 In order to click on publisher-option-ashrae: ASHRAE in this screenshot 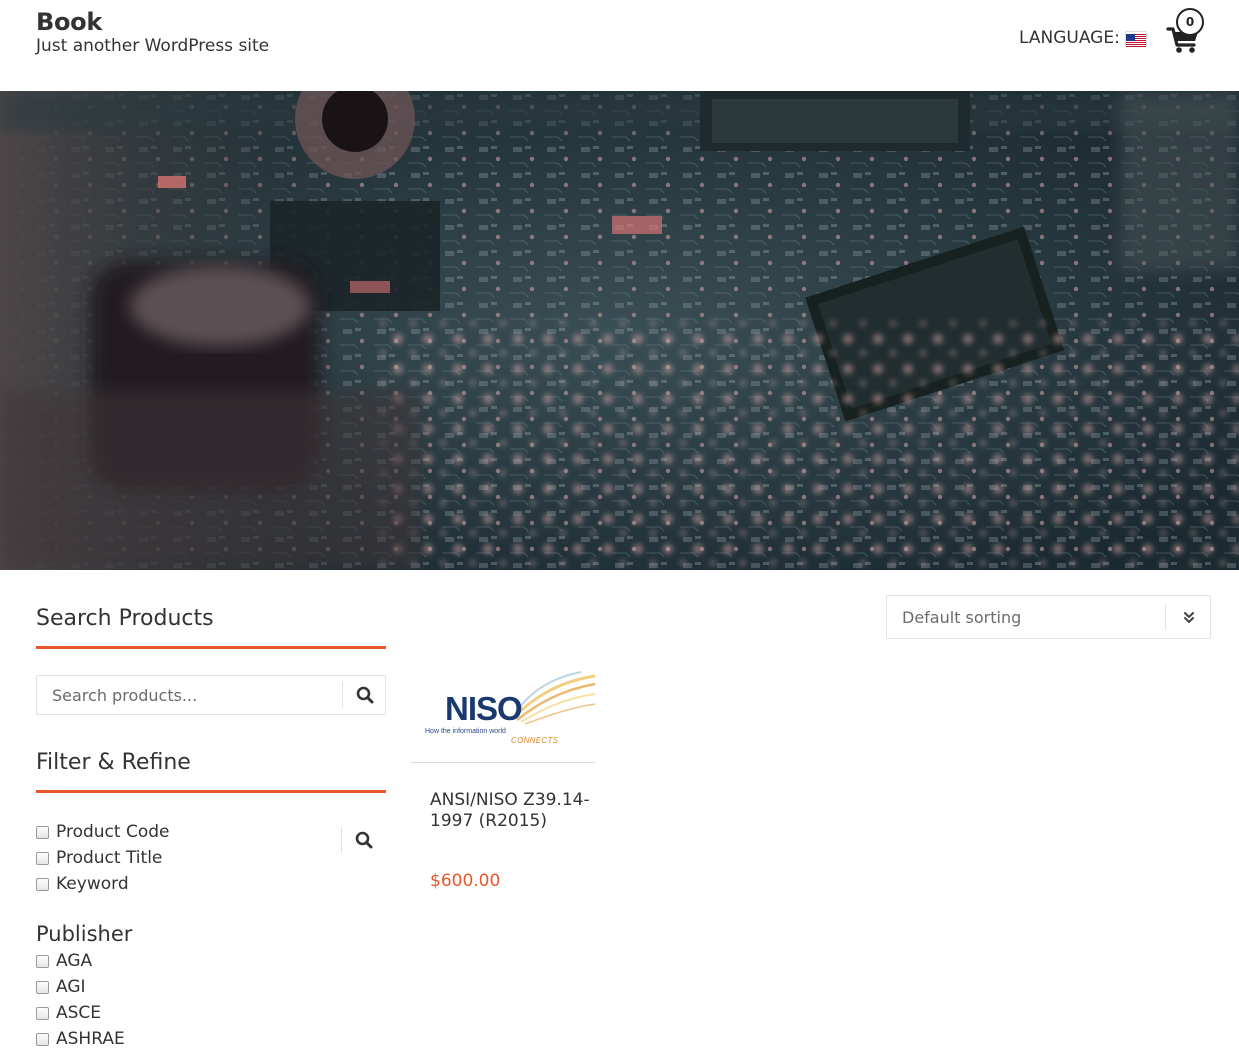, I will do `click(80, 1039)`.